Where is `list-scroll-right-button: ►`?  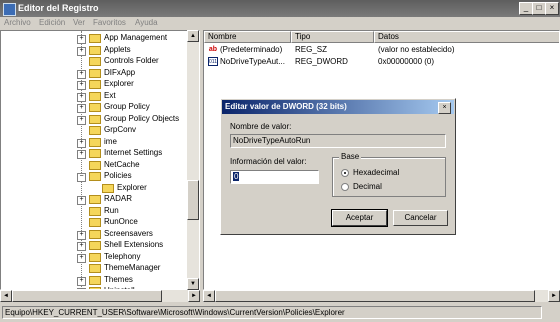 list-scroll-right-button: ► is located at coordinates (554, 296).